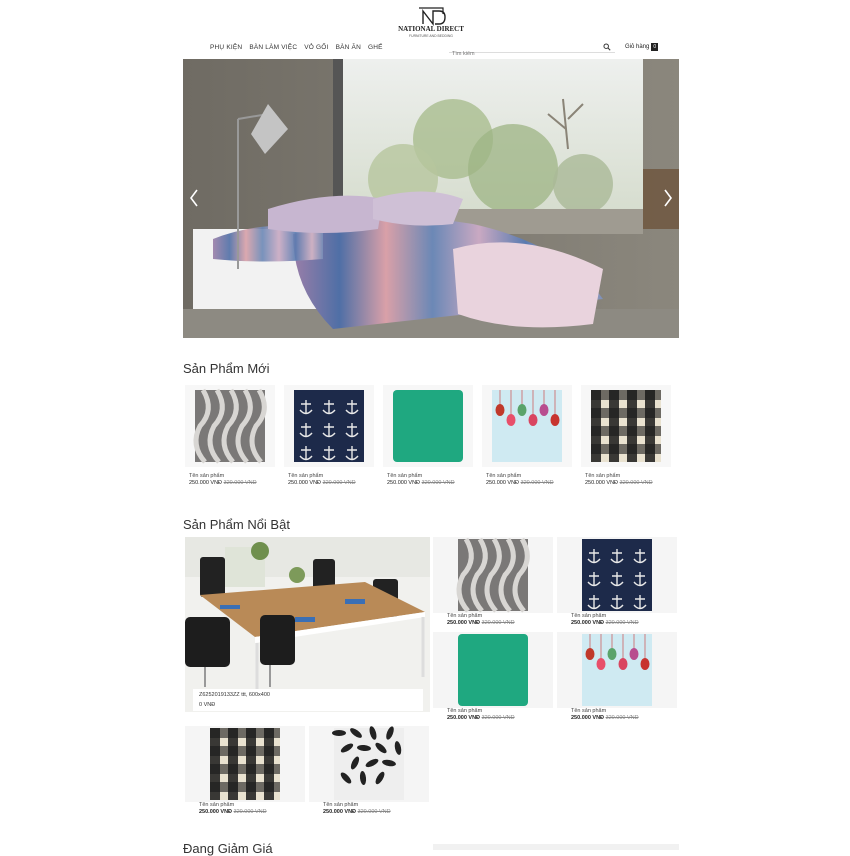 This screenshot has height=856, width=850. Describe the element at coordinates (228, 848) in the screenshot. I see `section-title-sale: Đang Giảm Giá` at that location.